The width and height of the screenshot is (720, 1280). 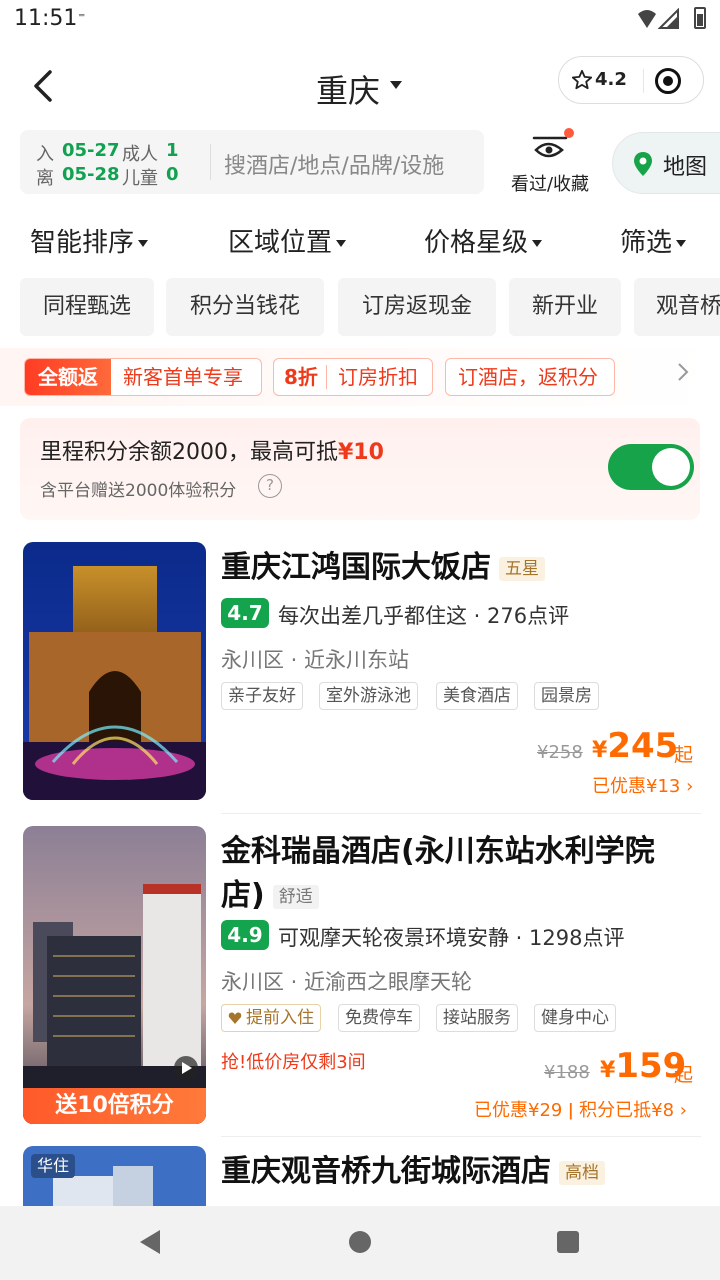 I want to click on battery-icon, so click(x=700, y=18).